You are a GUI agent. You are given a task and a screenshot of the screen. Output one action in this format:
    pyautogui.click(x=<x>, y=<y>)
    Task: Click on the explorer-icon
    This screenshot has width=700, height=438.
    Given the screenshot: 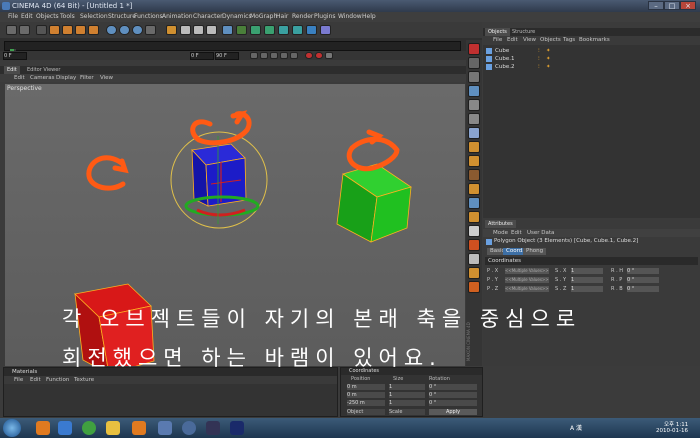 What is the action you would take?
    pyautogui.click(x=113, y=428)
    